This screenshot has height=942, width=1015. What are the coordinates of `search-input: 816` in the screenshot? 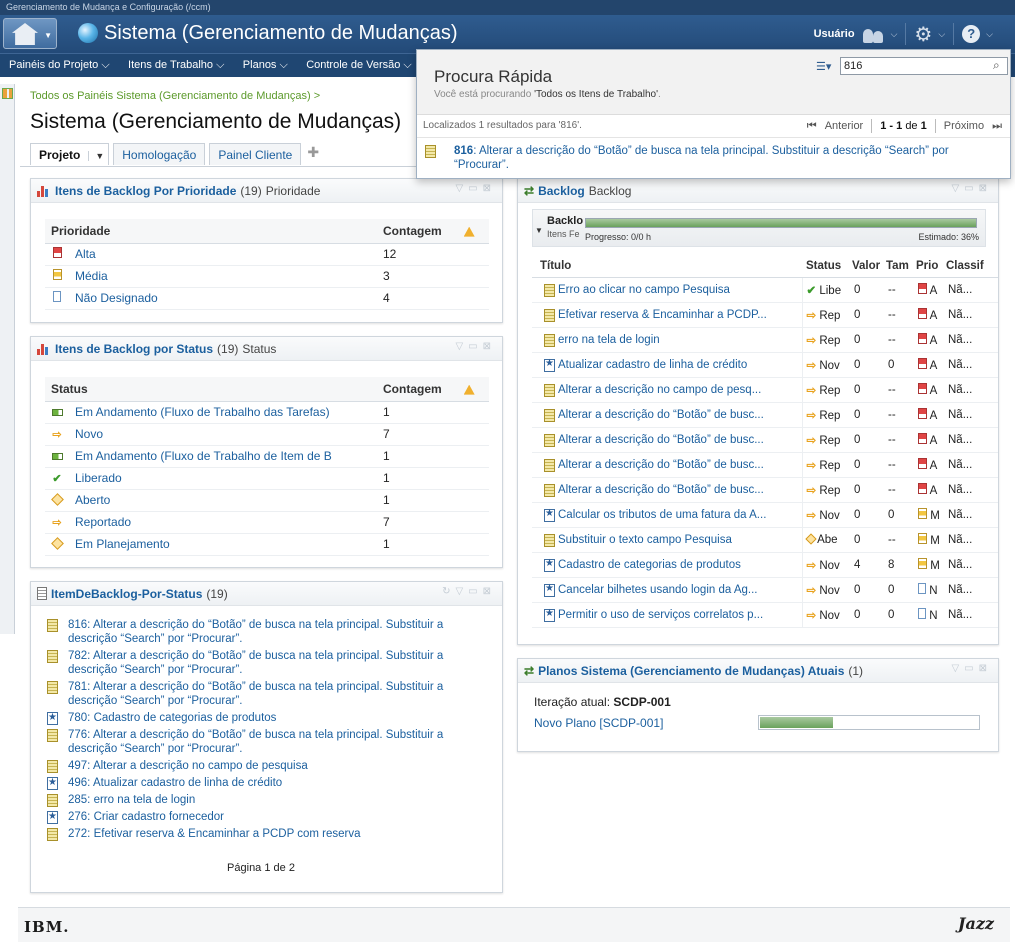 It's located at (924, 66).